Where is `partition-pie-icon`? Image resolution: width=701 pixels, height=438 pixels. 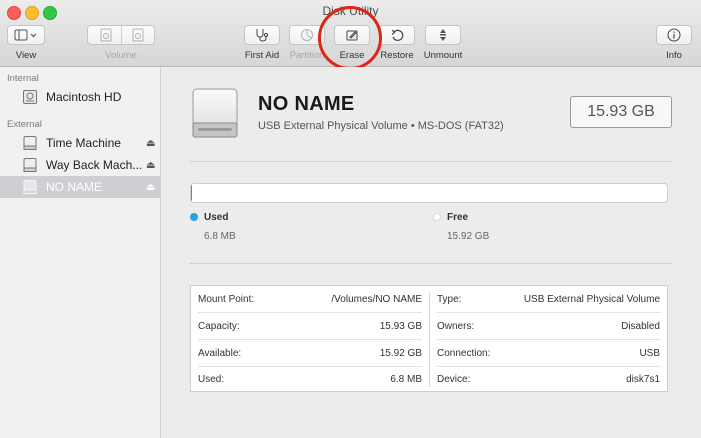 partition-pie-icon is located at coordinates (307, 35).